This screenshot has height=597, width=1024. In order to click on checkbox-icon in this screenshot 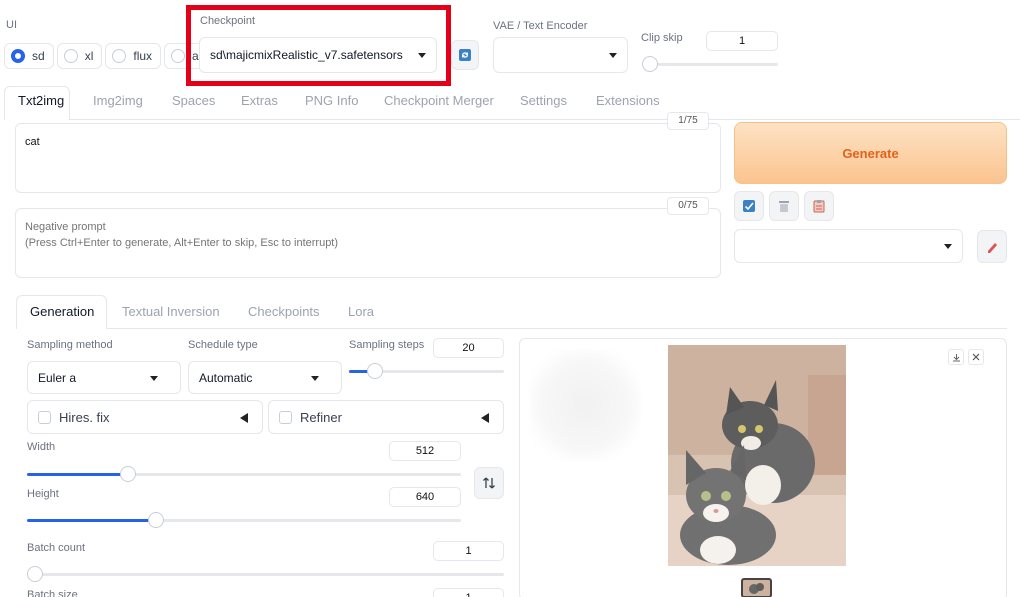, I will do `click(749, 206)`.